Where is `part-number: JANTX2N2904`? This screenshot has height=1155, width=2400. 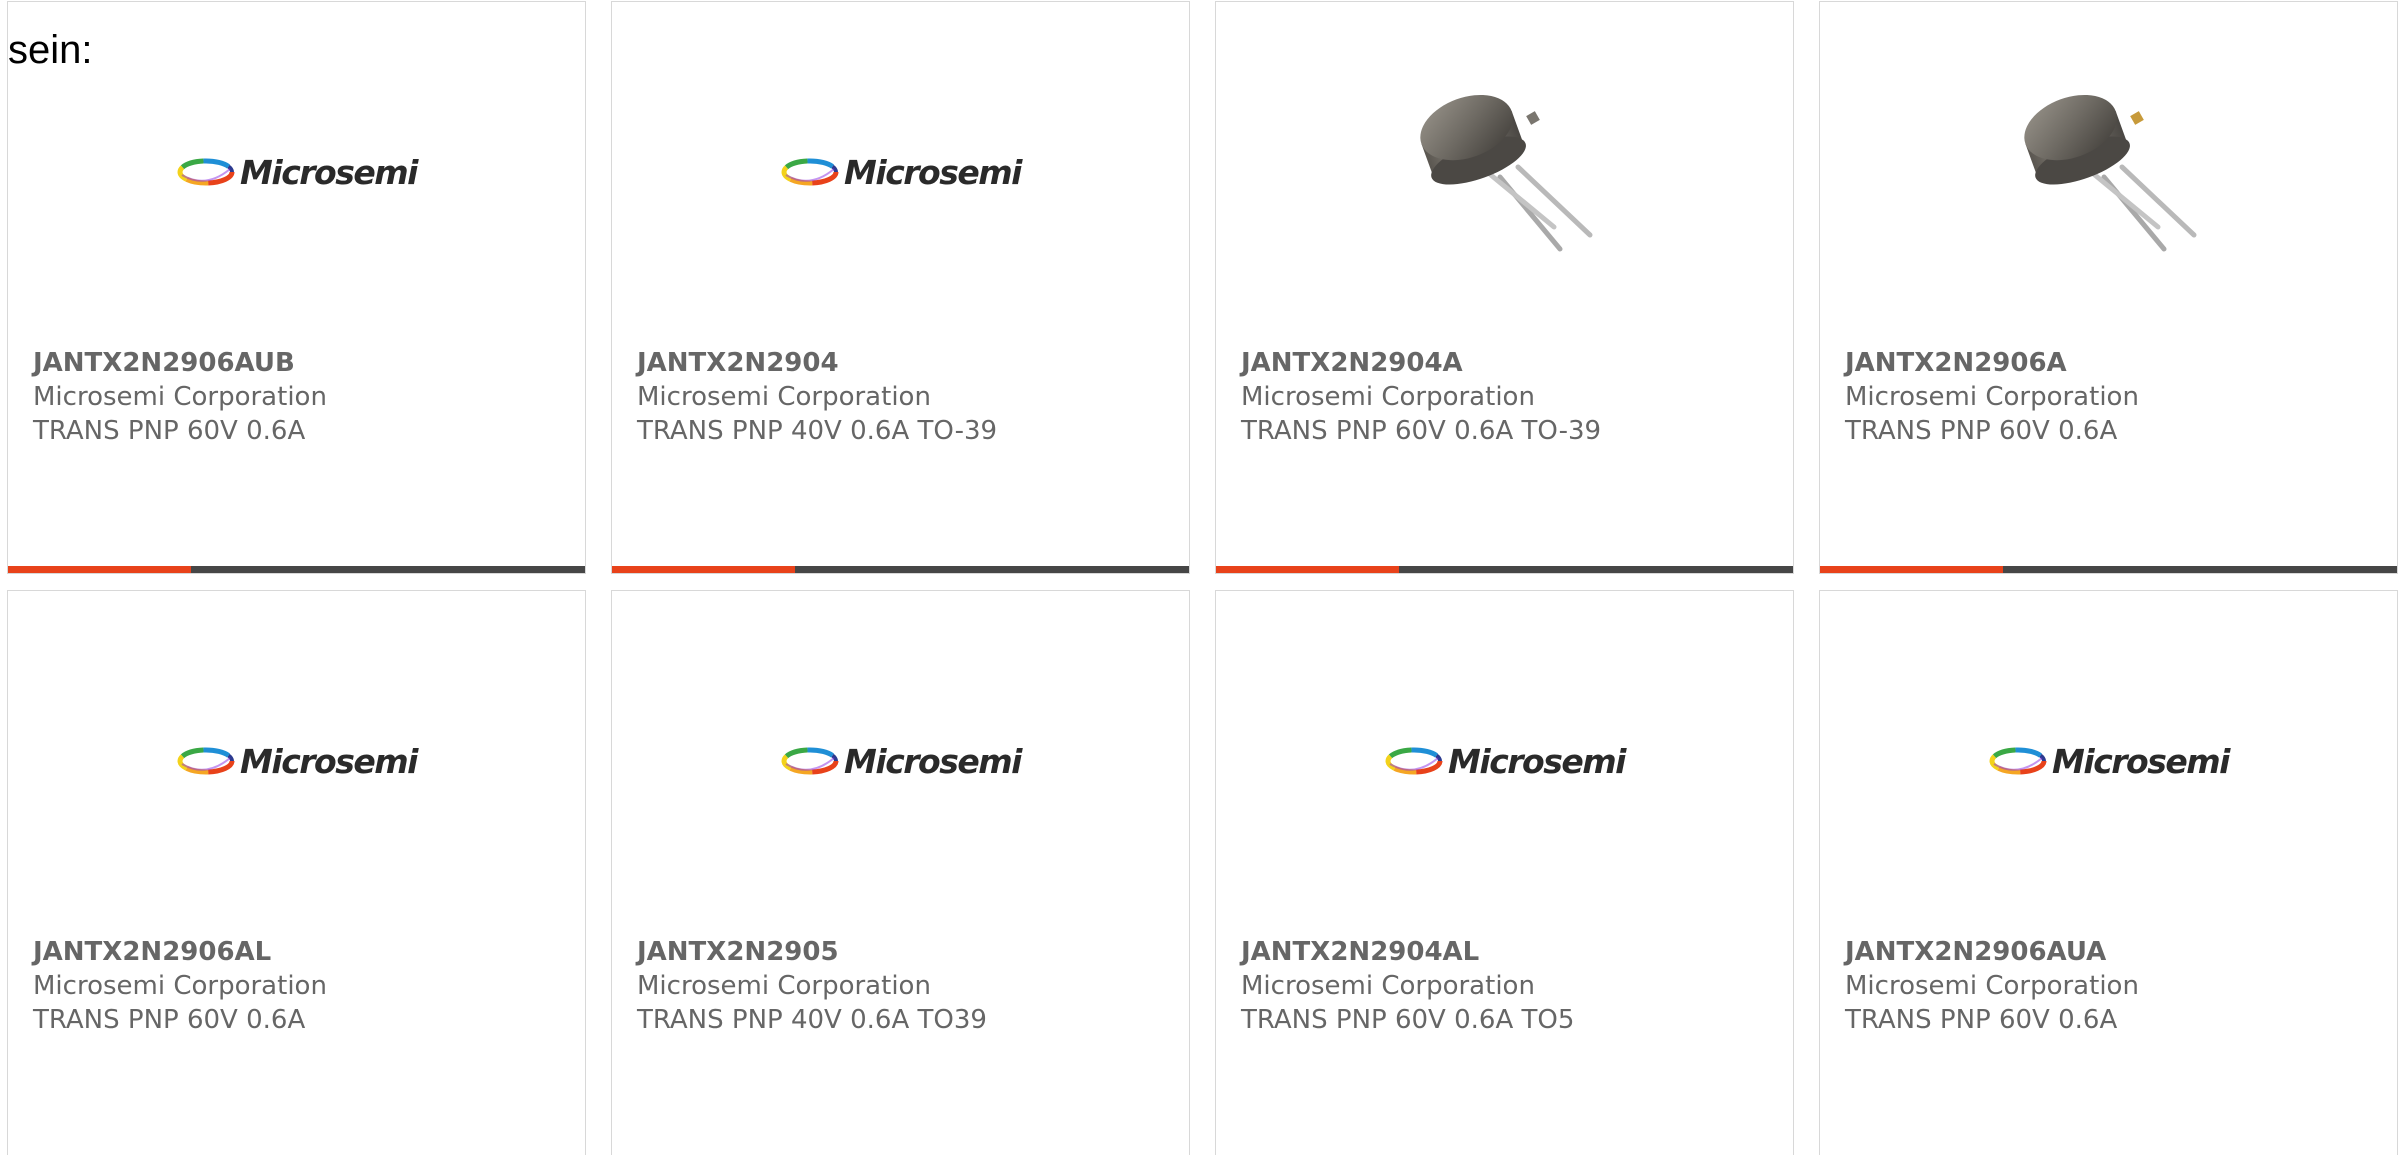
part-number: JANTX2N2904 is located at coordinates (903, 363).